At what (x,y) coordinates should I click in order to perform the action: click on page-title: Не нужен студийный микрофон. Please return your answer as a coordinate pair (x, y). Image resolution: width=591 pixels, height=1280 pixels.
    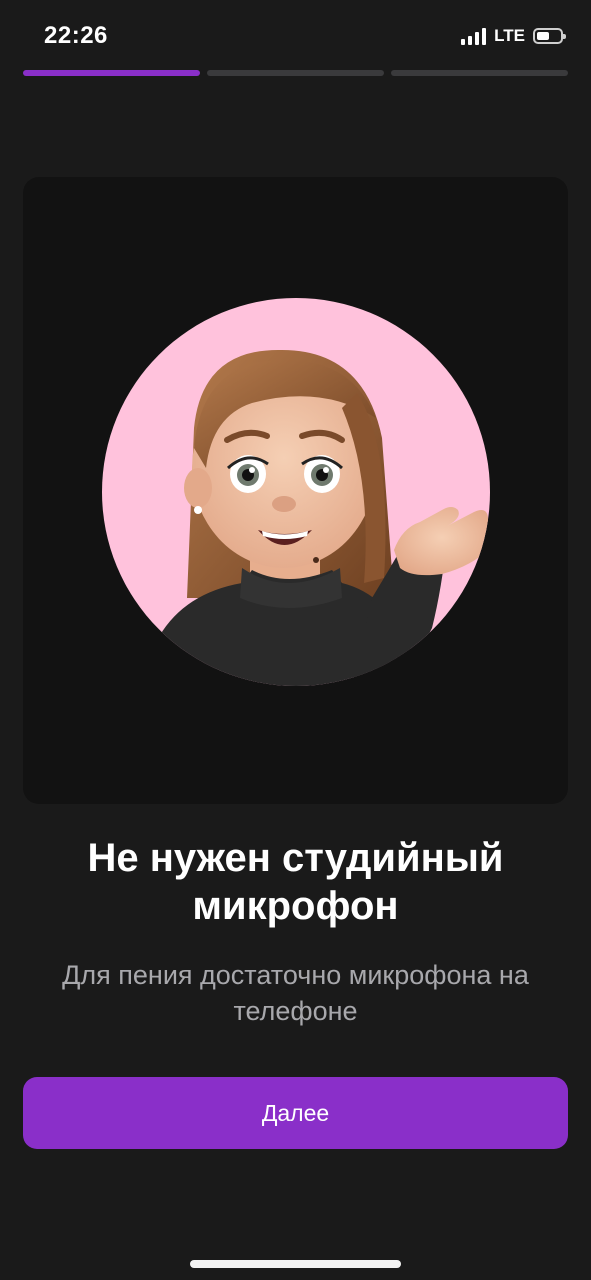
    Looking at the image, I should click on (295, 882).